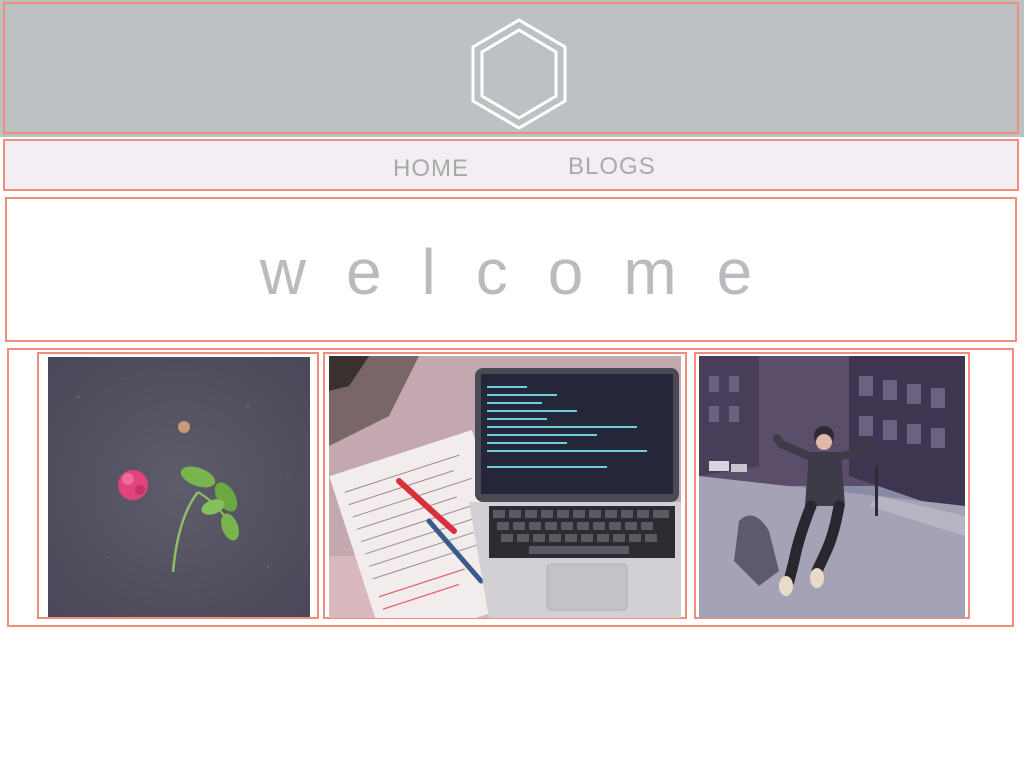 This screenshot has width=1024, height=768. Describe the element at coordinates (511, 165) in the screenshot. I see `nav-bar: HOME BLOGS` at that location.